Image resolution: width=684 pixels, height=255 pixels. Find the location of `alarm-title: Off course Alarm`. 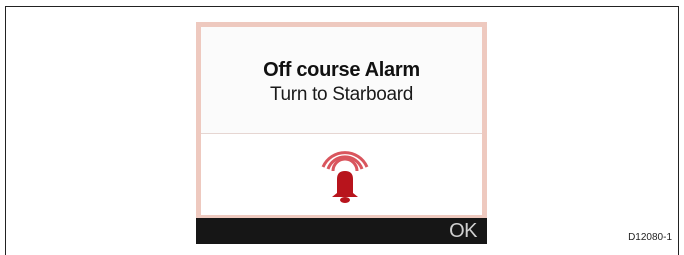

alarm-title: Off course Alarm is located at coordinates (341, 70).